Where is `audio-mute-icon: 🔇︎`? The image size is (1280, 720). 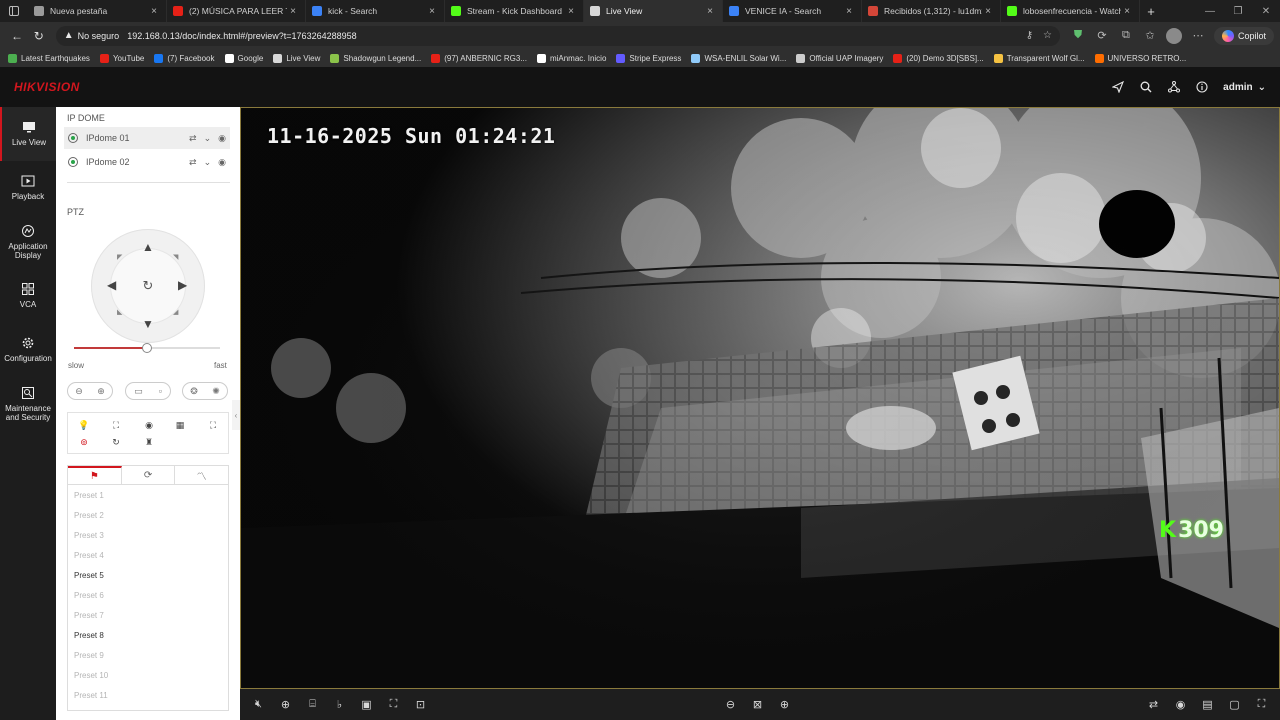
audio-mute-icon: 🔇︎ is located at coordinates (258, 704).